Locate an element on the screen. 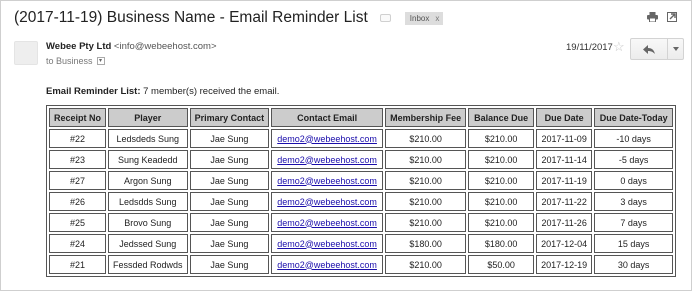 The height and width of the screenshot is (291, 692). open-new-window-icon is located at coordinates (671, 16).